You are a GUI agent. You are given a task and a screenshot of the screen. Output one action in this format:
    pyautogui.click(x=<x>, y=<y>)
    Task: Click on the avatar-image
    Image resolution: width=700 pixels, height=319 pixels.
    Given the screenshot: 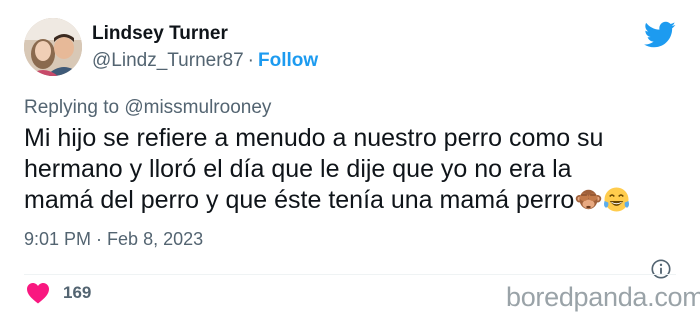 What is the action you would take?
    pyautogui.click(x=53, y=47)
    